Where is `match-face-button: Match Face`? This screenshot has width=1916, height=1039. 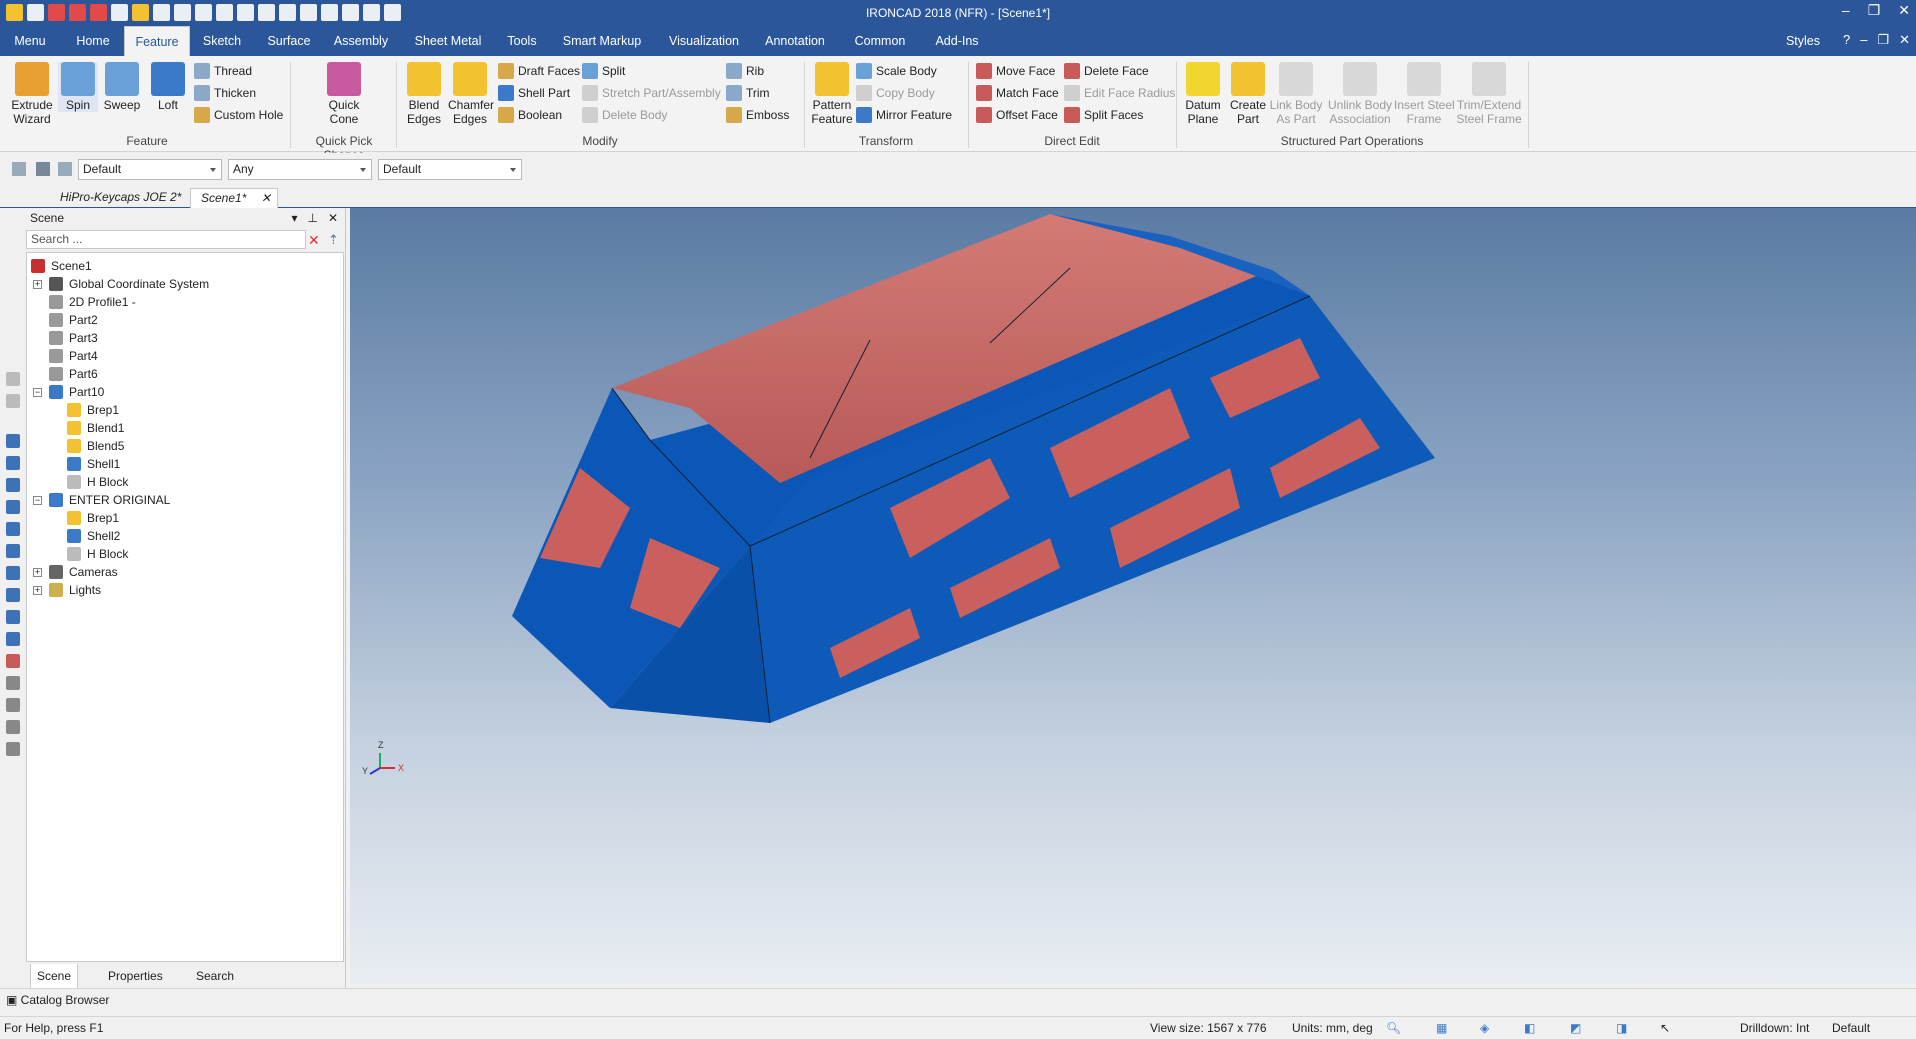
match-face-button: Match Face is located at coordinates (1017, 93).